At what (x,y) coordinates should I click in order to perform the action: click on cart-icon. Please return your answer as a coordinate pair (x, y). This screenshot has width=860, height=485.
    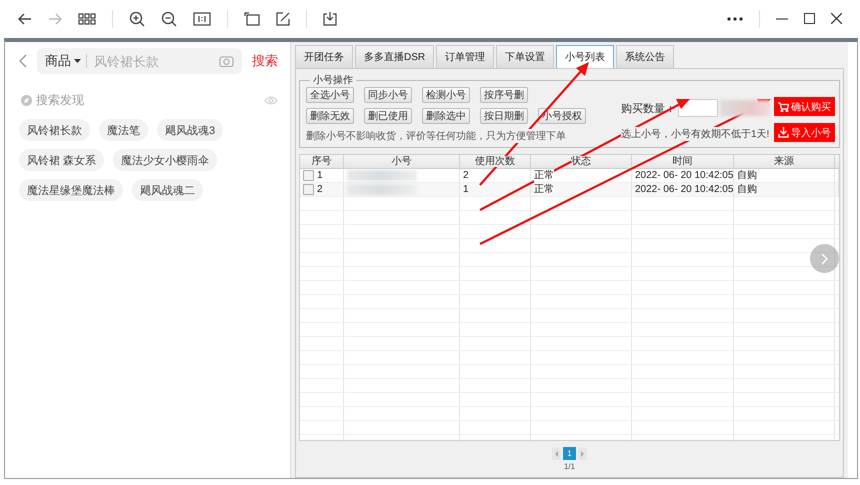
    Looking at the image, I should click on (783, 107).